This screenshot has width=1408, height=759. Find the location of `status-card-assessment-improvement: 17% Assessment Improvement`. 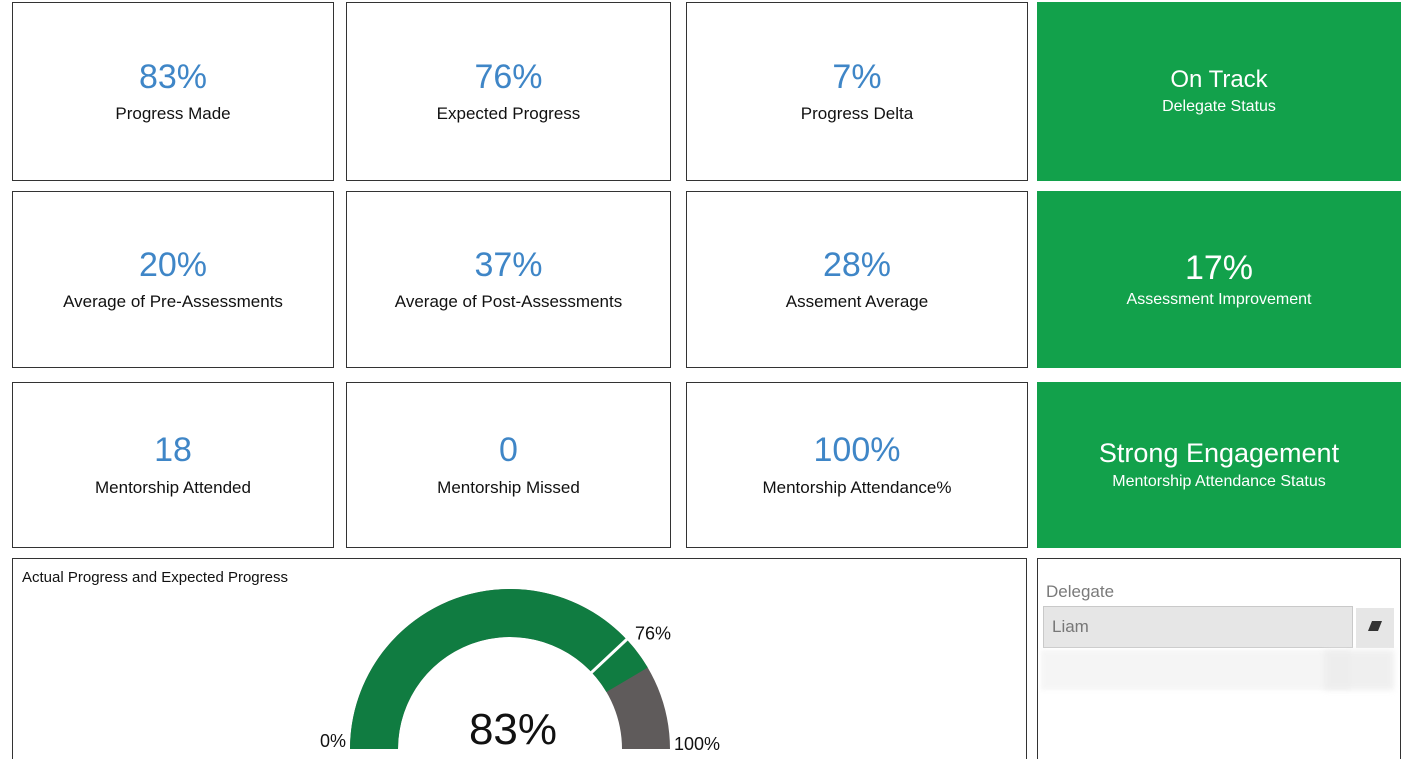

status-card-assessment-improvement: 17% Assessment Improvement is located at coordinates (1219, 279).